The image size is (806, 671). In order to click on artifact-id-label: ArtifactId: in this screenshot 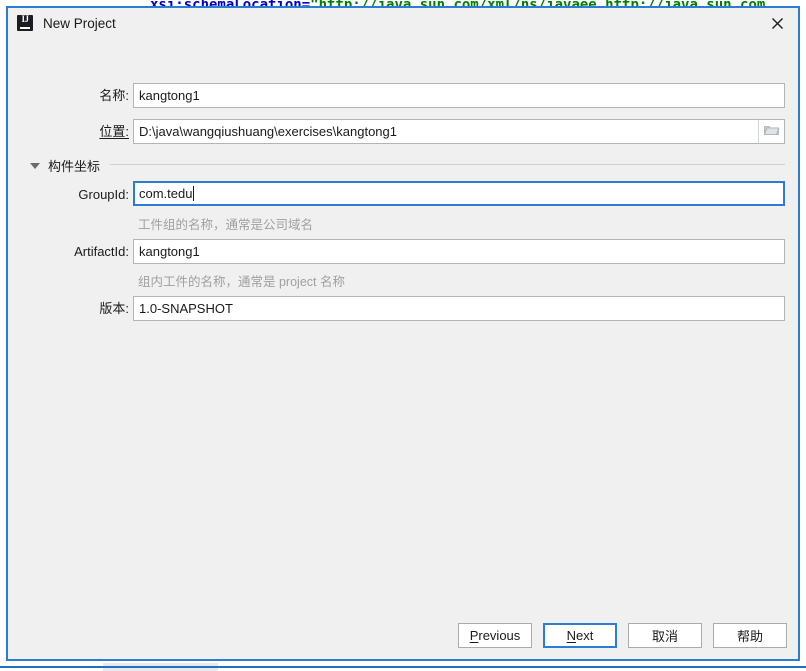, I will do `click(101, 251)`.